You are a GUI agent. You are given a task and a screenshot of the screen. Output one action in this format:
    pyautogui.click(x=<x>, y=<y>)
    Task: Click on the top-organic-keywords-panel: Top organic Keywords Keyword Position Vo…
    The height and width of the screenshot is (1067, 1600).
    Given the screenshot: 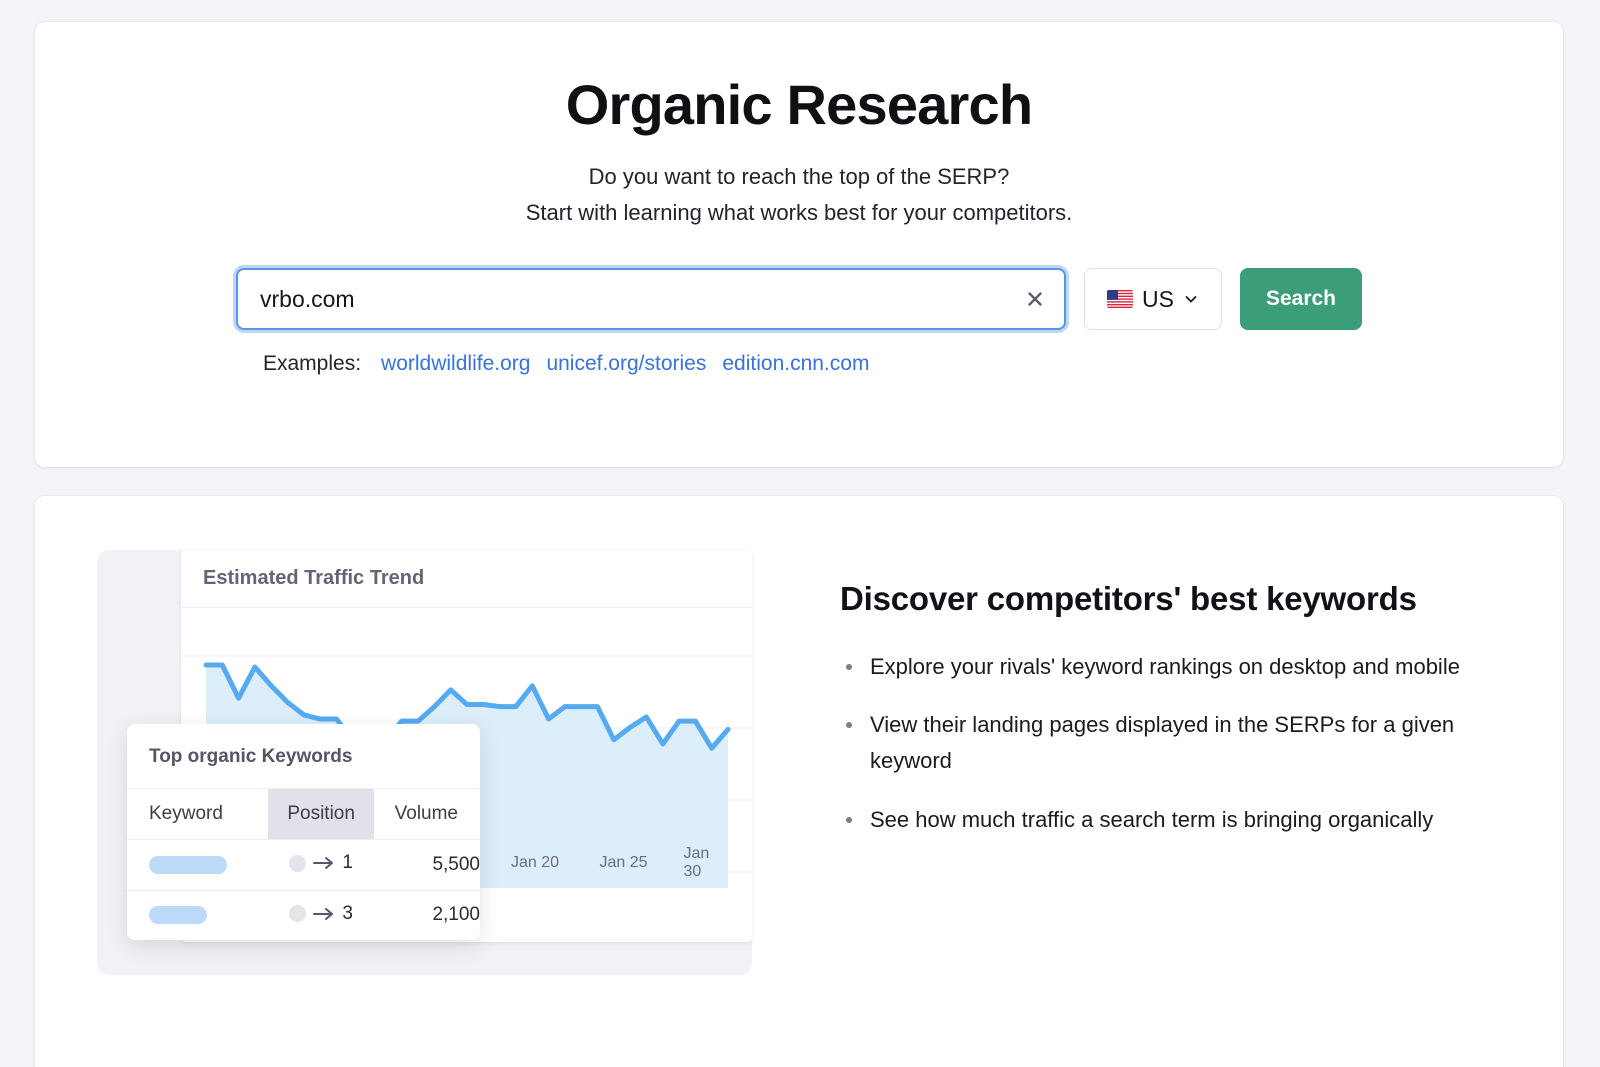 What is the action you would take?
    pyautogui.click(x=303, y=832)
    